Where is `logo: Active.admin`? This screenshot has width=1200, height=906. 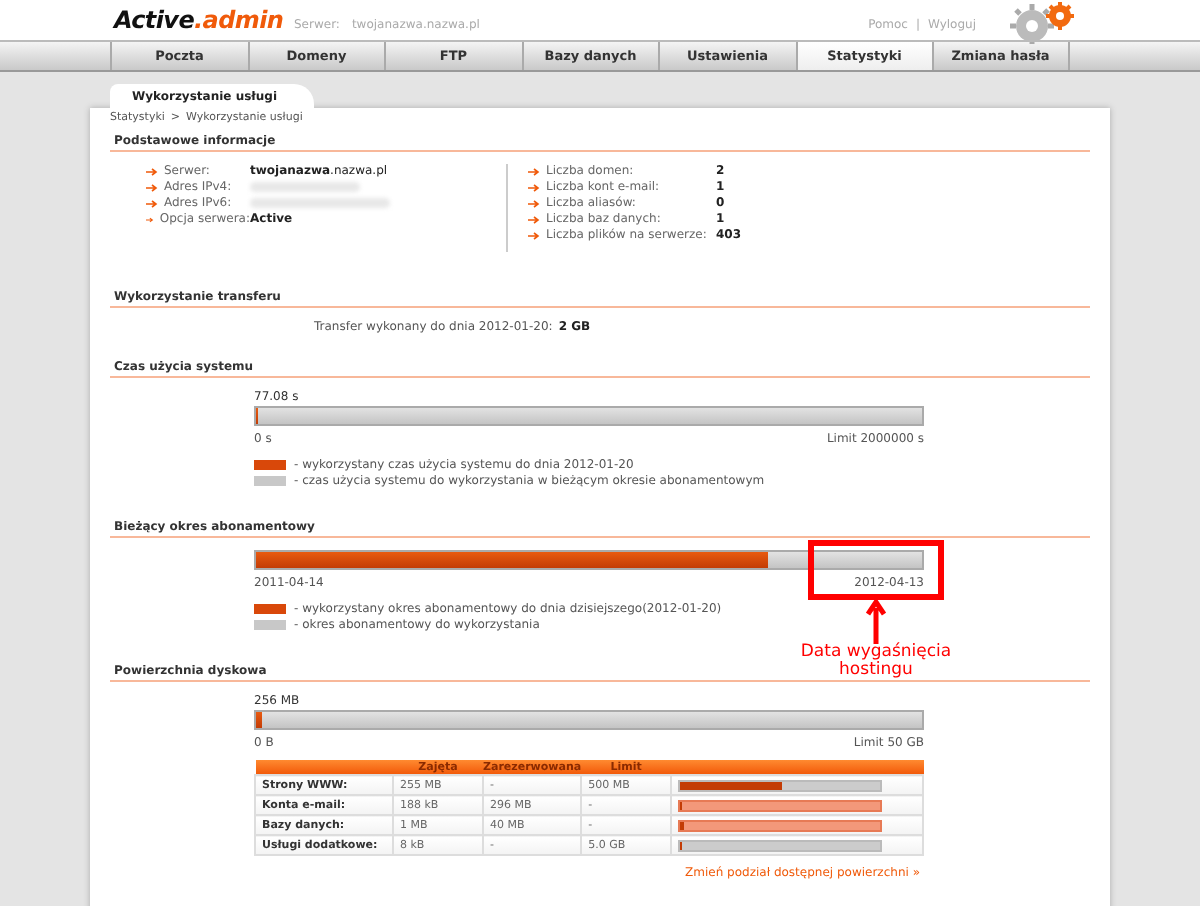 logo: Active.admin is located at coordinates (200, 20).